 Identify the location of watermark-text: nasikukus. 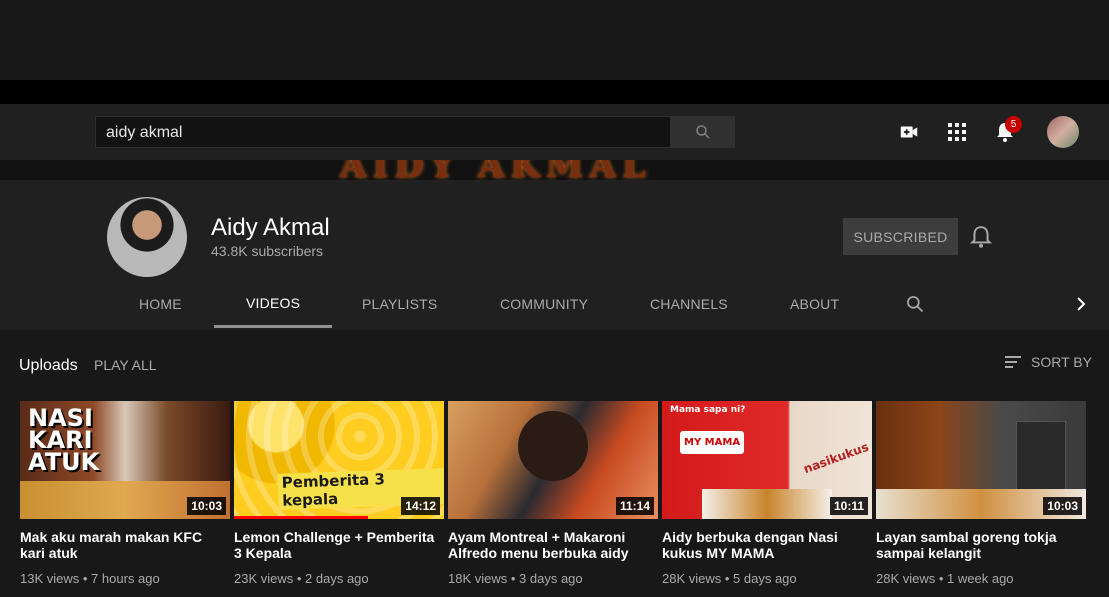
(836, 458).